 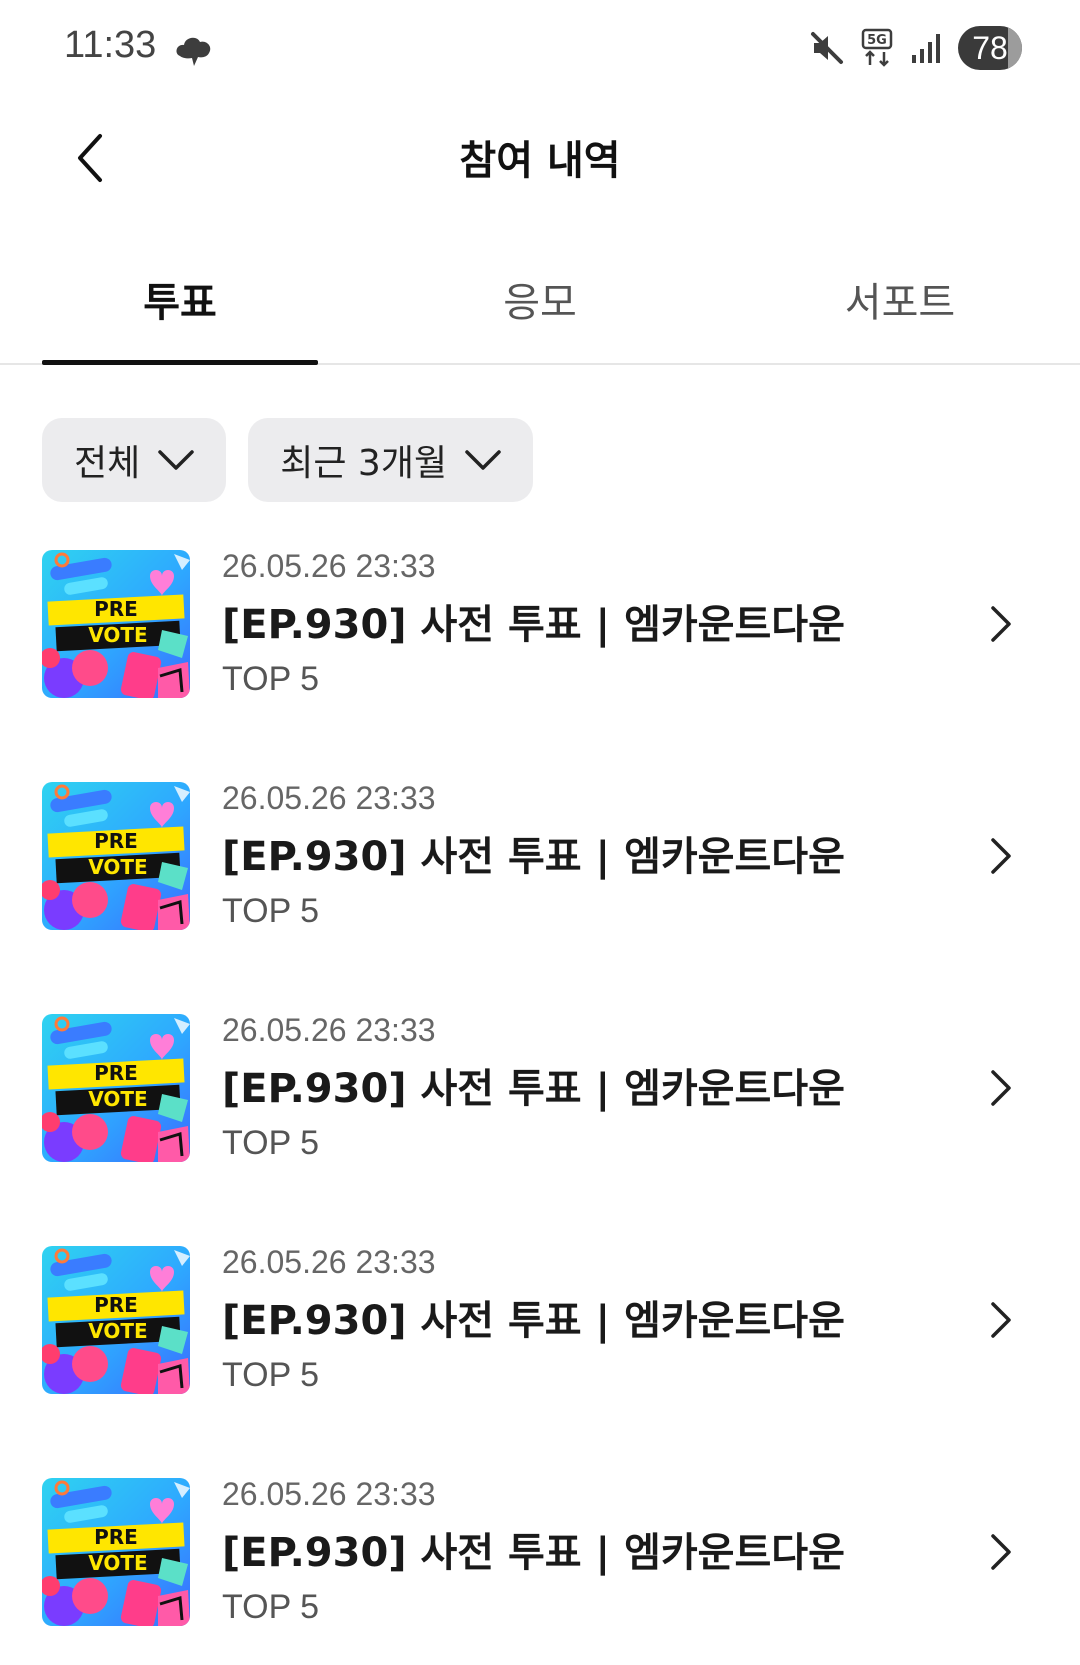 I want to click on category-filter-label: 전체, so click(x=107, y=463).